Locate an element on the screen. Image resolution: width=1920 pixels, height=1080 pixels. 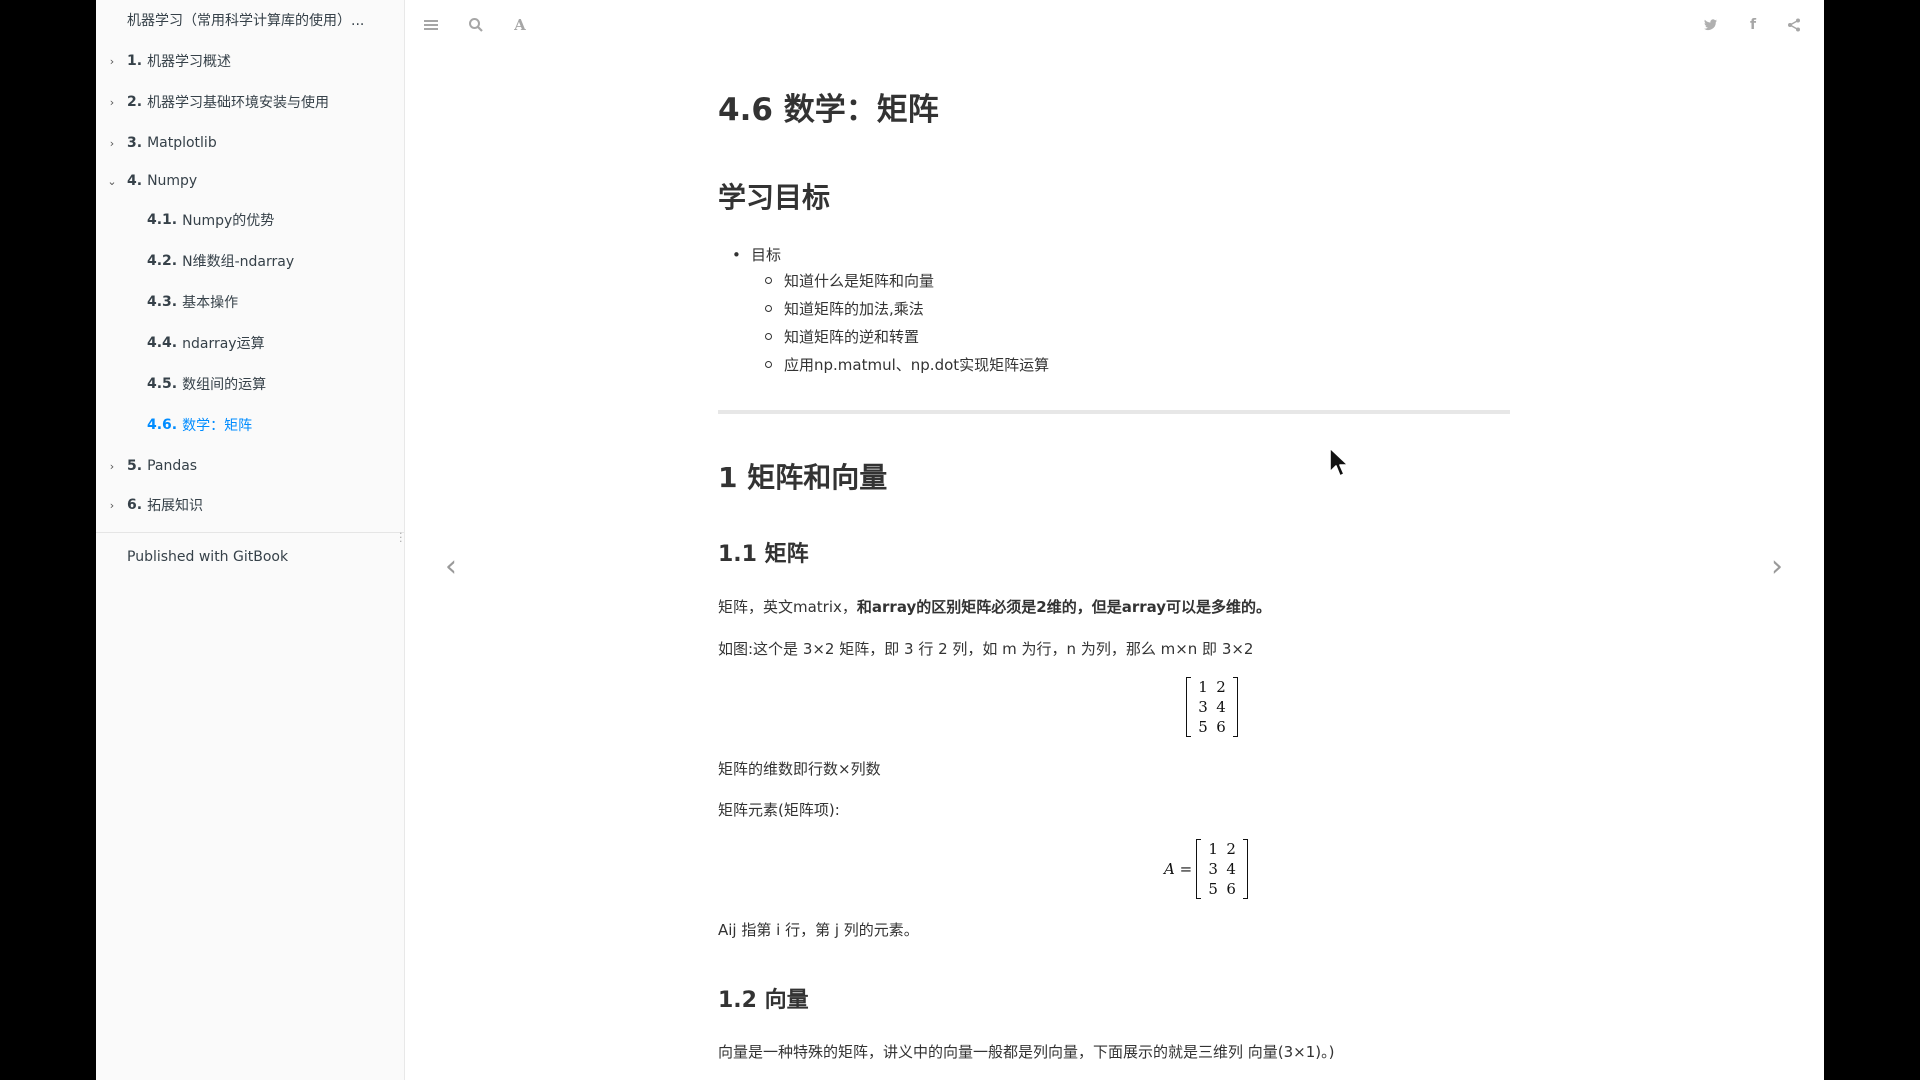
toc-item-4: ⌄ 4. Numpy is located at coordinates (250, 181).